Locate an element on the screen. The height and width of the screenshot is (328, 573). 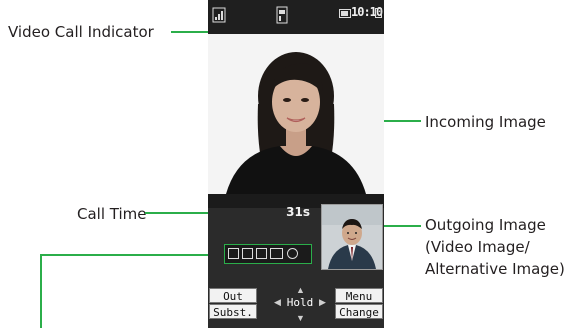
softkey-menu: Menu is located at coordinates (359, 295).